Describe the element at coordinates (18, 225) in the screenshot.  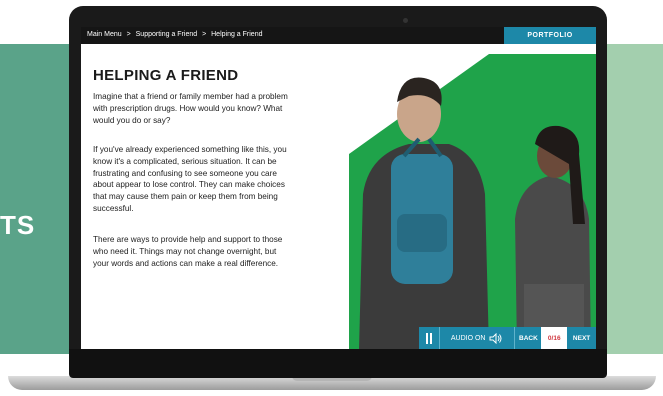
I see `background-text: TS` at that location.